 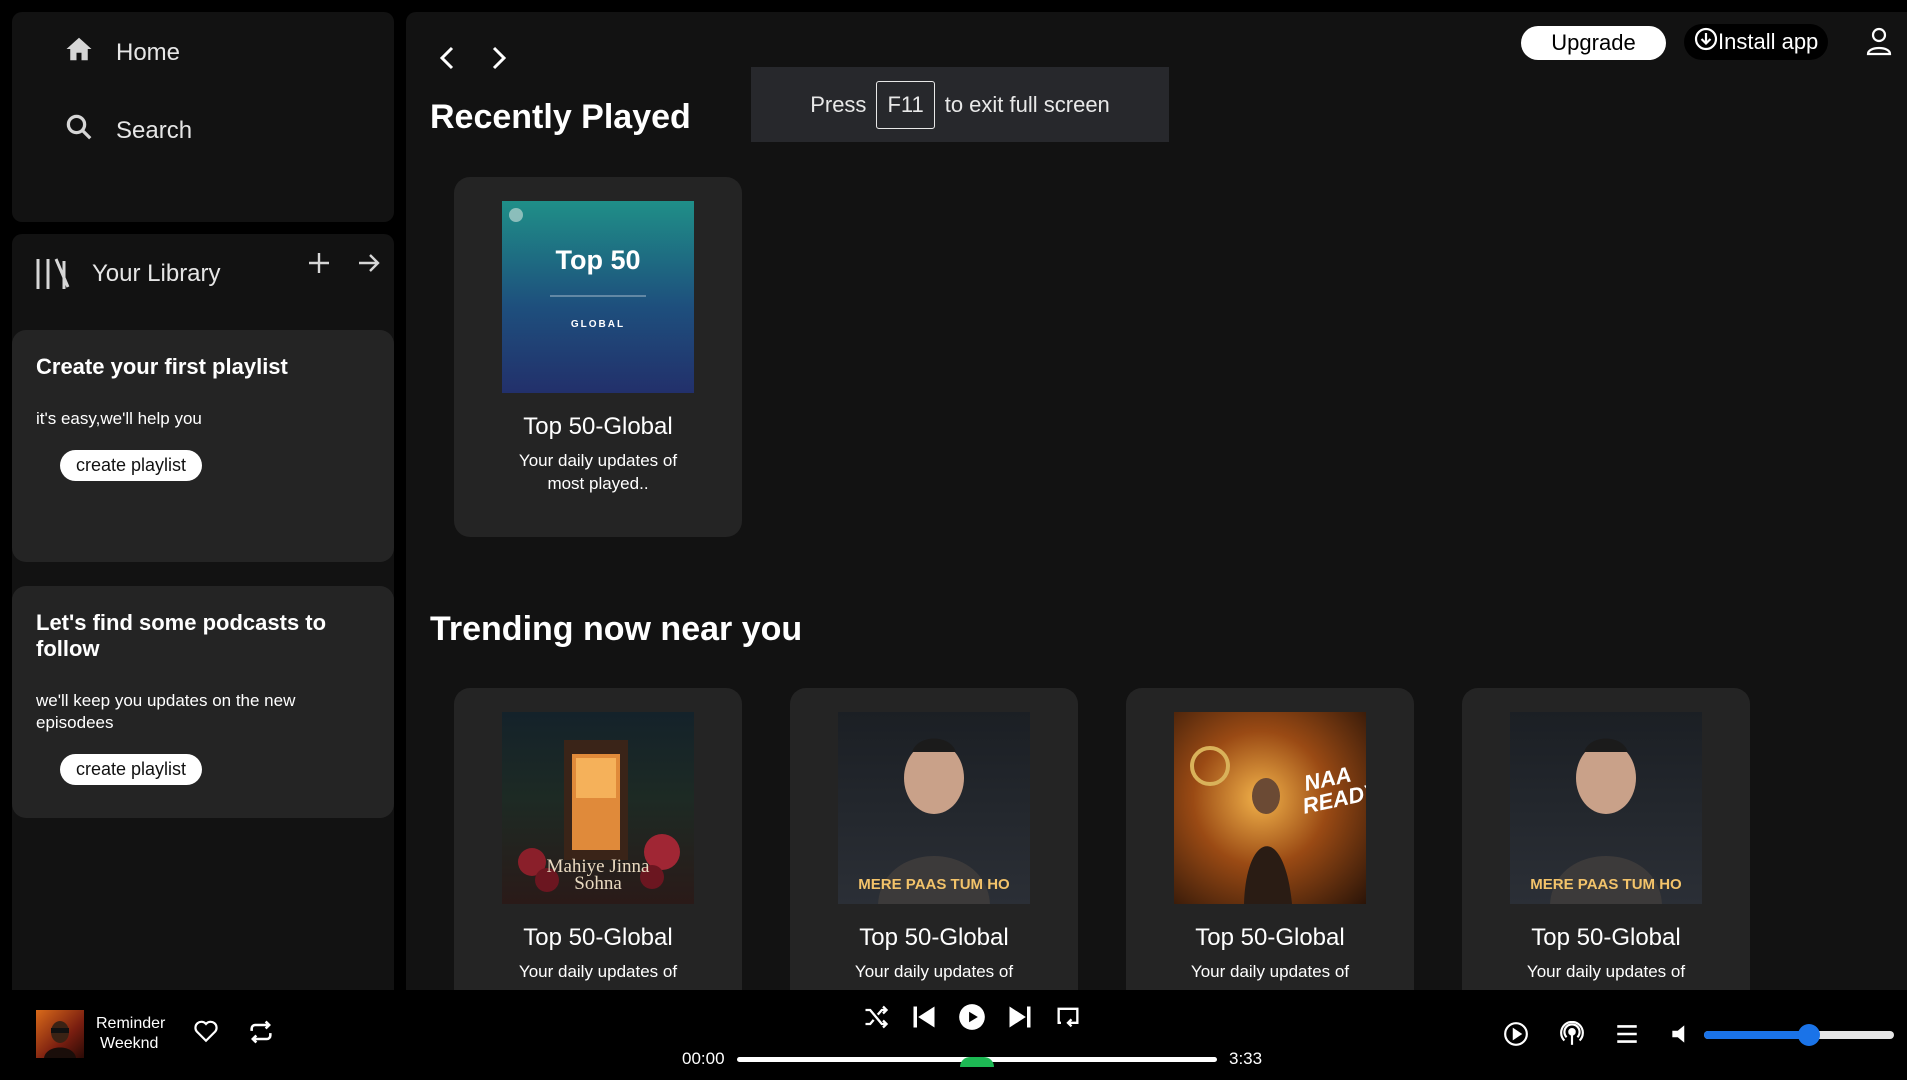 What do you see at coordinates (119, 418) in the screenshot?
I see `card-text: it's easy,we'll help you` at bounding box center [119, 418].